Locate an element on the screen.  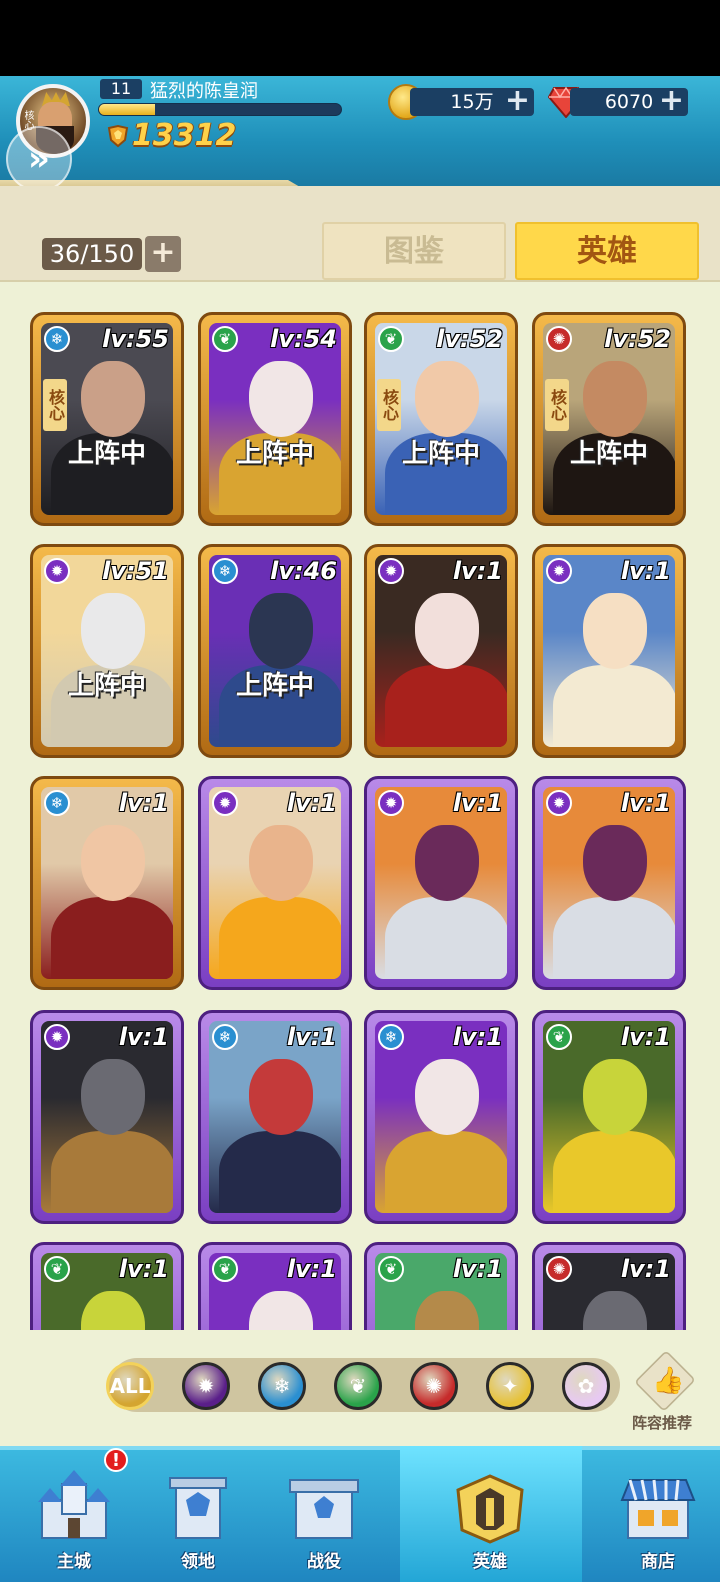
expand-menu-button: » is located at coordinates (39, 159).